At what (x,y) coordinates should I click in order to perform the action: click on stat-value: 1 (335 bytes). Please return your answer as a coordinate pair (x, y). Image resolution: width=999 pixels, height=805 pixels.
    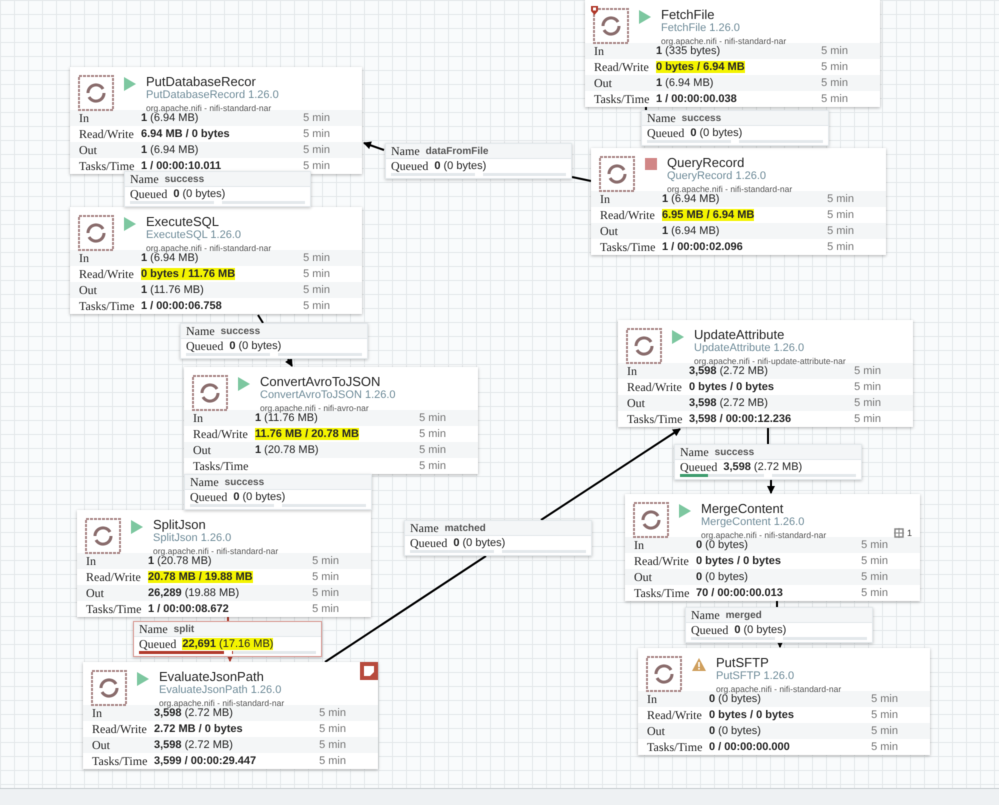
    Looking at the image, I should click on (688, 51).